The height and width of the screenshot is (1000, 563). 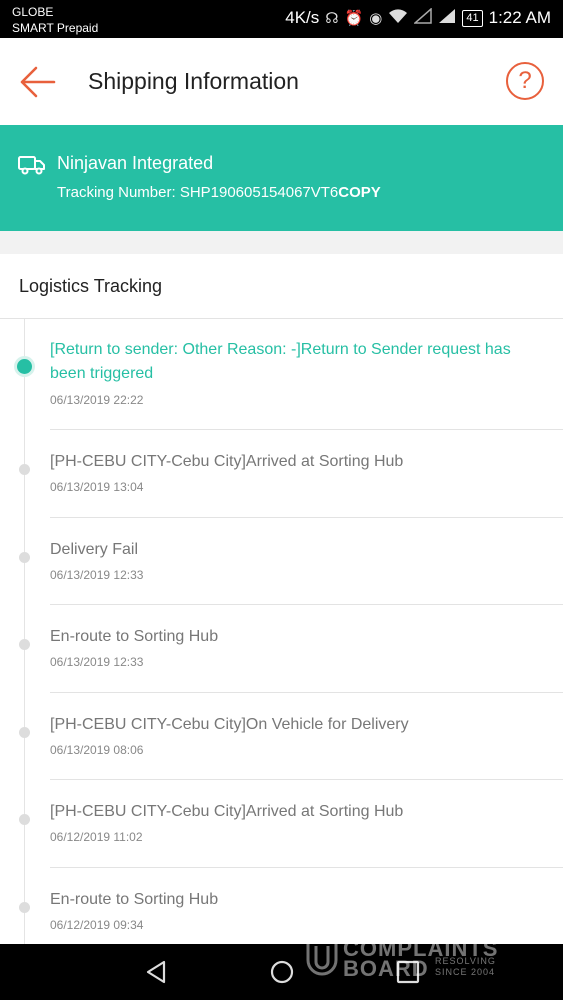 I want to click on nav-home-button, so click(x=282, y=974).